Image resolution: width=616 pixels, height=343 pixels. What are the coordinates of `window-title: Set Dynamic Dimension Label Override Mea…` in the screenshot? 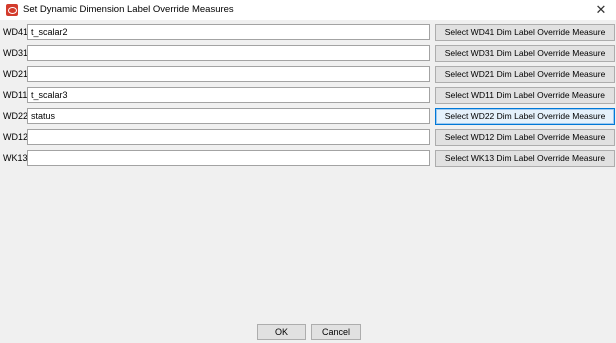 It's located at (128, 9).